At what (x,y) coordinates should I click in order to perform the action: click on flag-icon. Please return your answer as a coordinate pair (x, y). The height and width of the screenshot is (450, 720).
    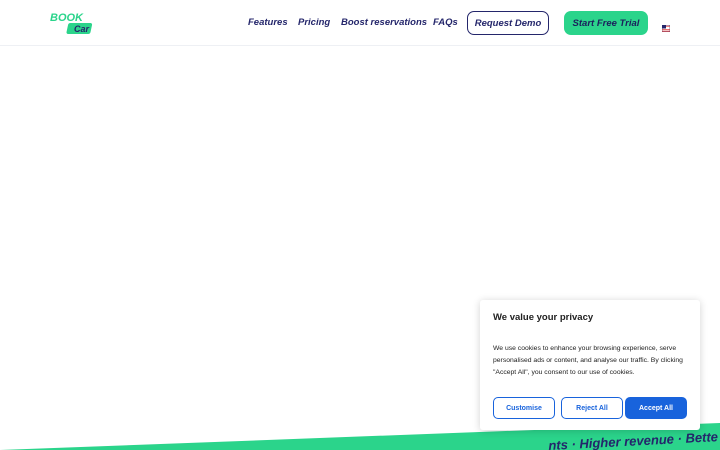
    Looking at the image, I should click on (666, 26).